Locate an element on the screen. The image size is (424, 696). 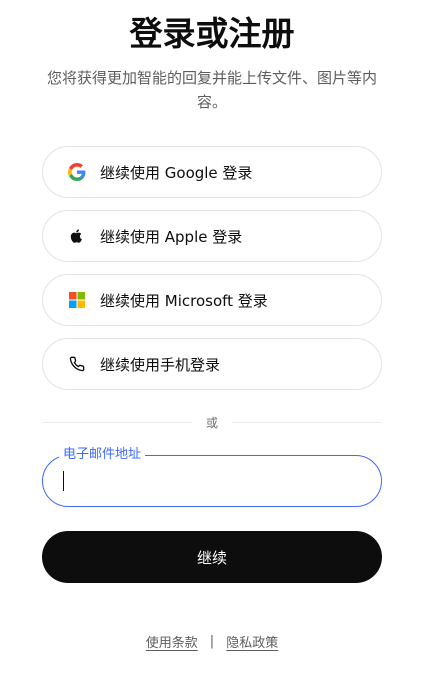
microsoft-login-label: 继续使用 Microsoft 登录 is located at coordinates (184, 300).